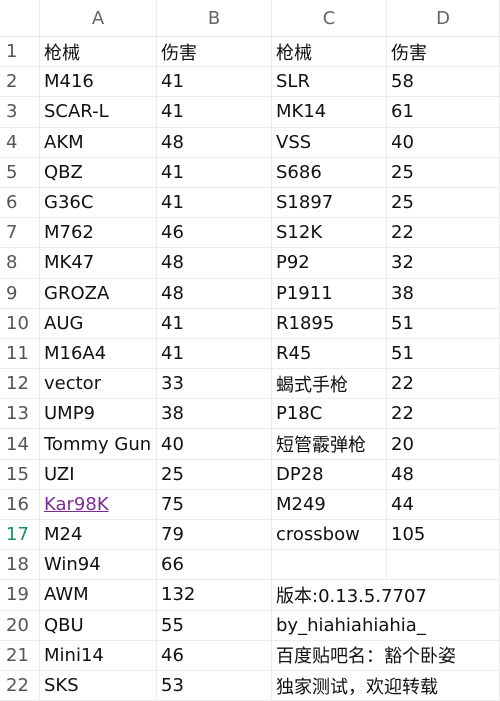 This screenshot has height=701, width=500. What do you see at coordinates (20, 52) in the screenshot?
I see `row-number: 1` at bounding box center [20, 52].